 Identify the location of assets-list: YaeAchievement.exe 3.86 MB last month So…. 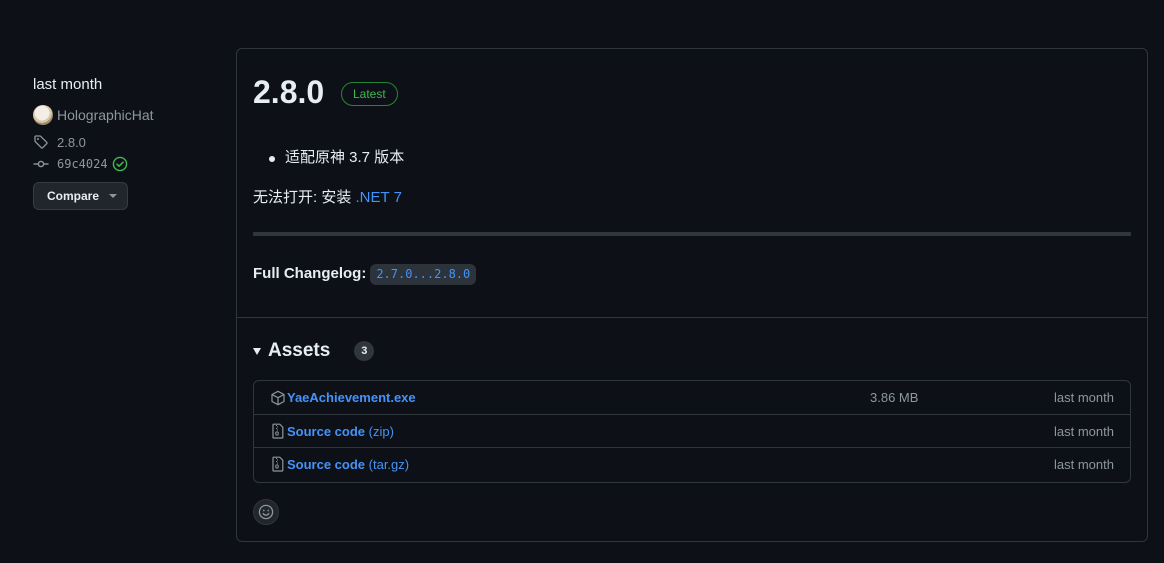
(692, 431).